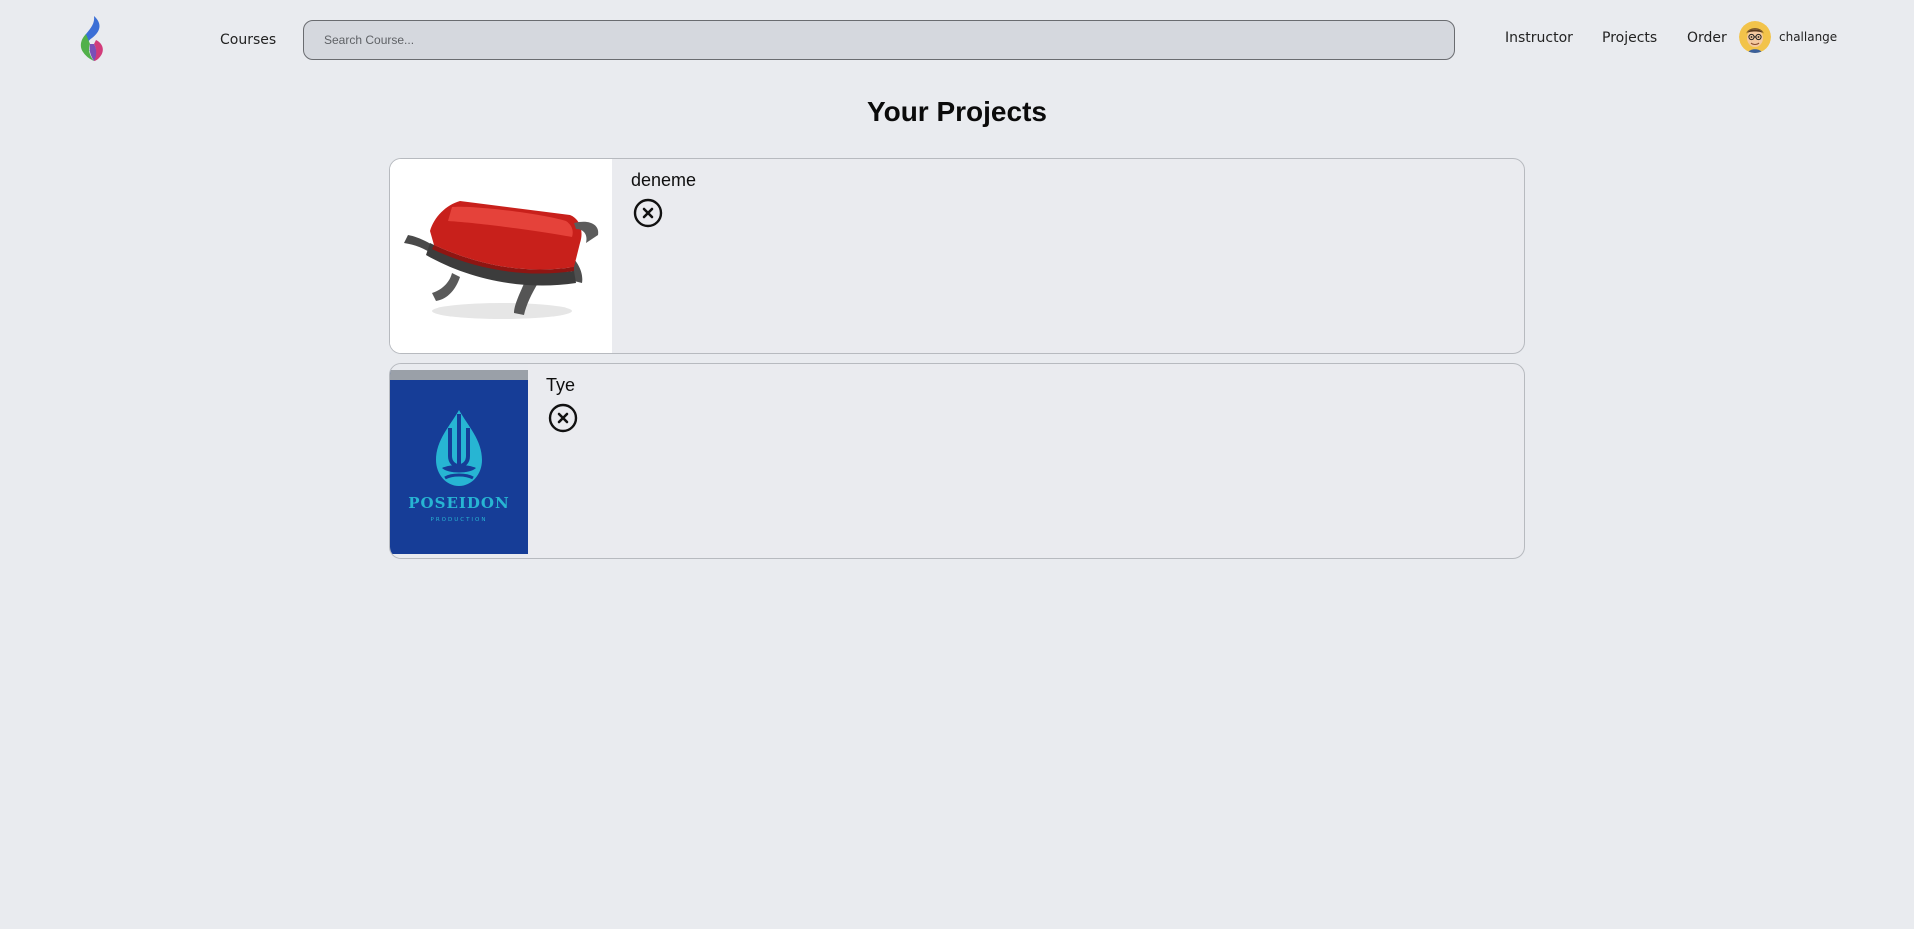 The width and height of the screenshot is (1914, 929). Describe the element at coordinates (458, 503) in the screenshot. I see `svg-text: POSEIDON` at that location.